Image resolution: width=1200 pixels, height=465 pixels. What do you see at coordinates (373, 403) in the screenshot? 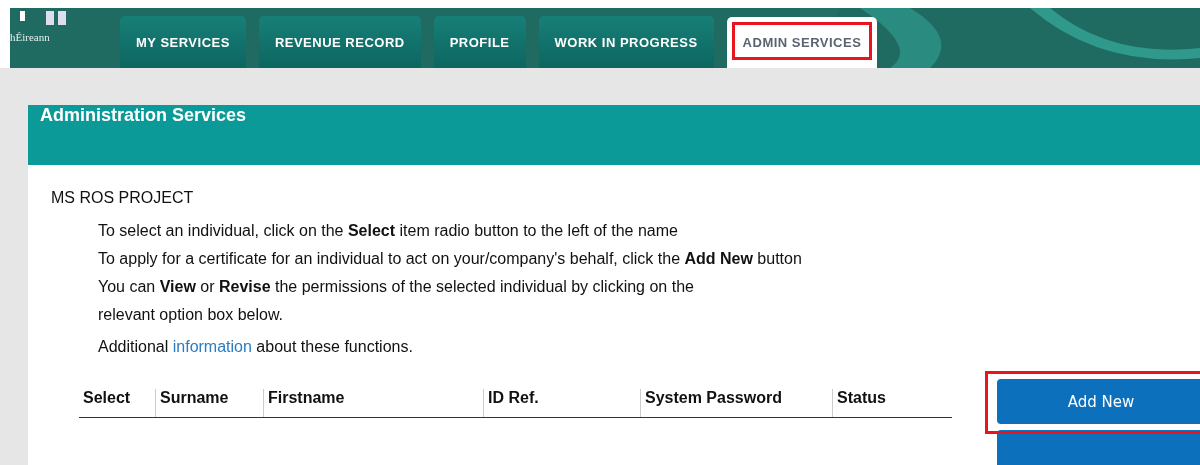
I see `column-header: Firstname` at bounding box center [373, 403].